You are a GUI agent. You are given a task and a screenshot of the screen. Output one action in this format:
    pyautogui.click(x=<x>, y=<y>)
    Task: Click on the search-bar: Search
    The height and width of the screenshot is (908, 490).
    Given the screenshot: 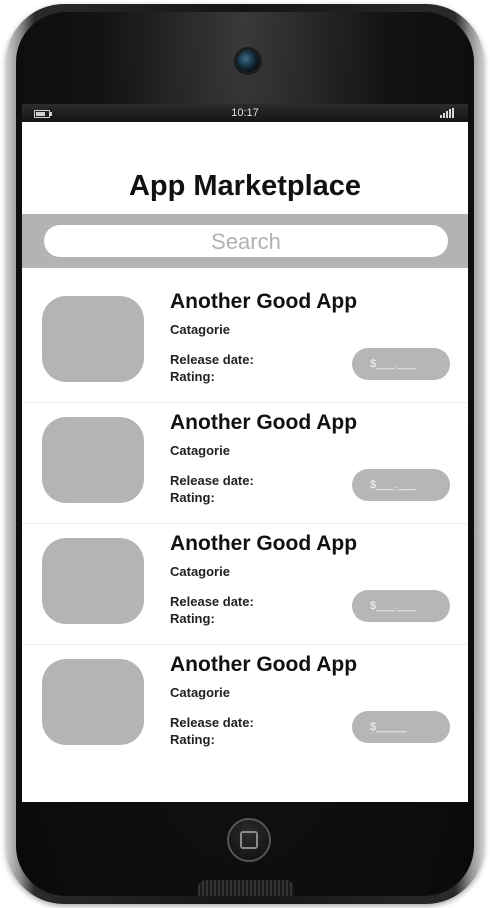 What is the action you would take?
    pyautogui.click(x=245, y=241)
    